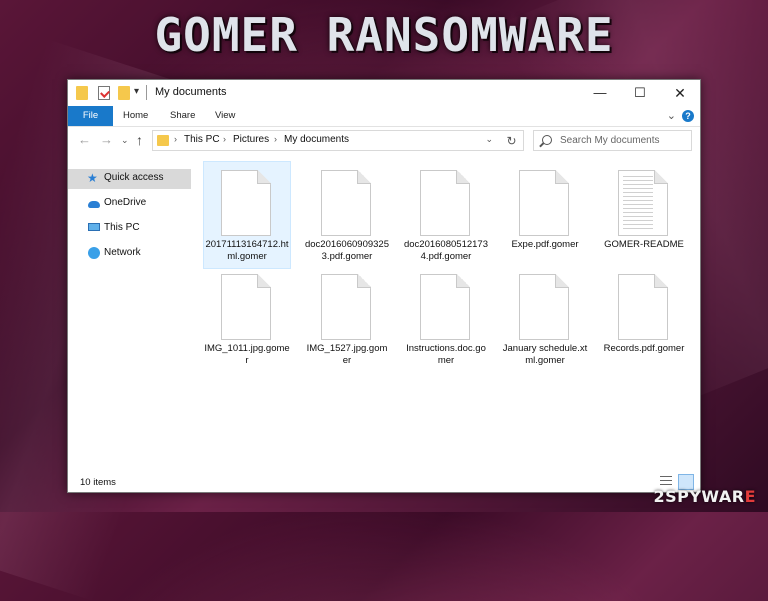 This screenshot has height=601, width=768. I want to click on star-icon: ★, so click(92, 178).